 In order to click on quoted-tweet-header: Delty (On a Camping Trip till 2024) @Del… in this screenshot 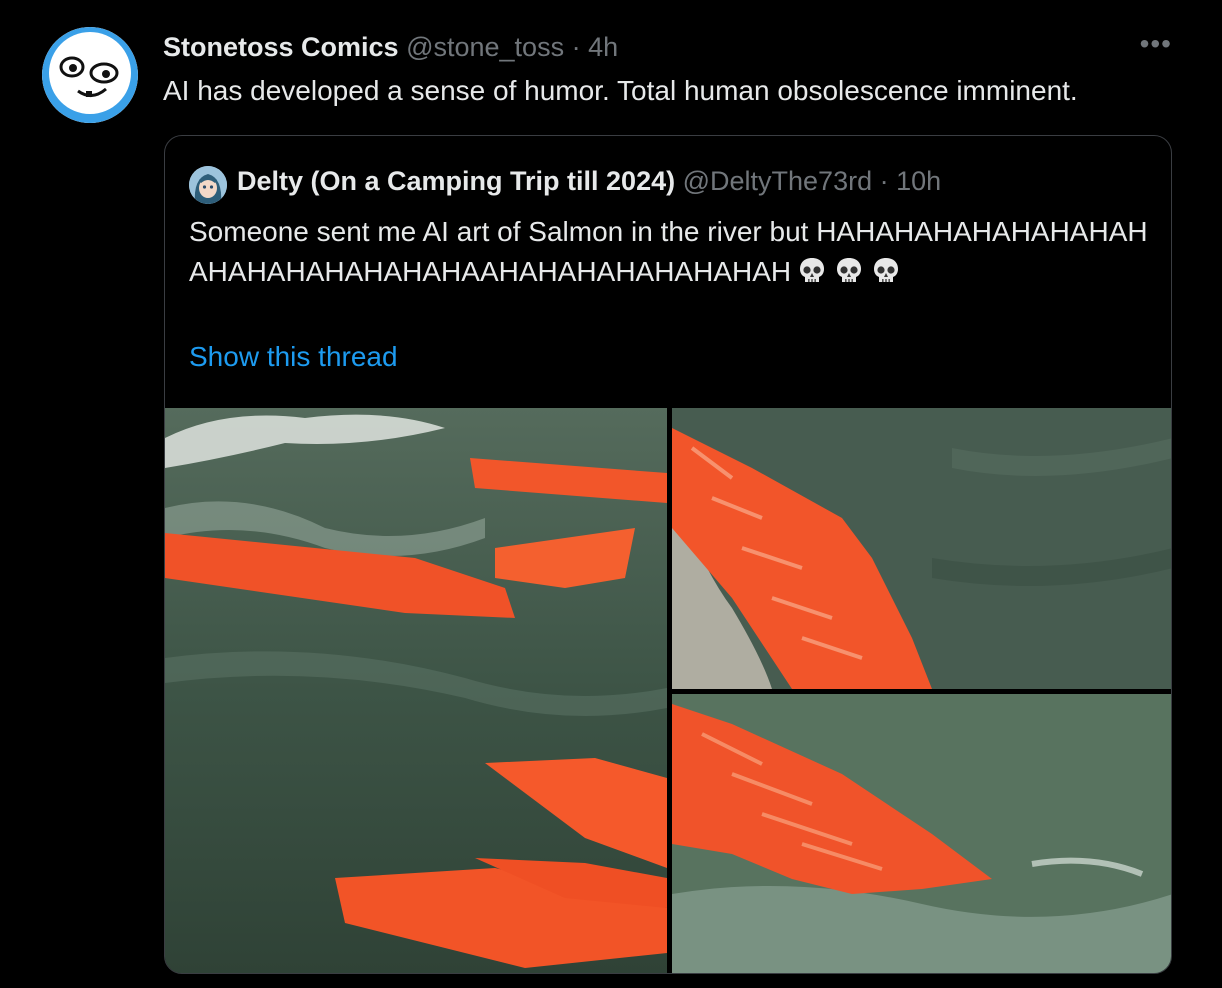, I will do `click(589, 181)`.